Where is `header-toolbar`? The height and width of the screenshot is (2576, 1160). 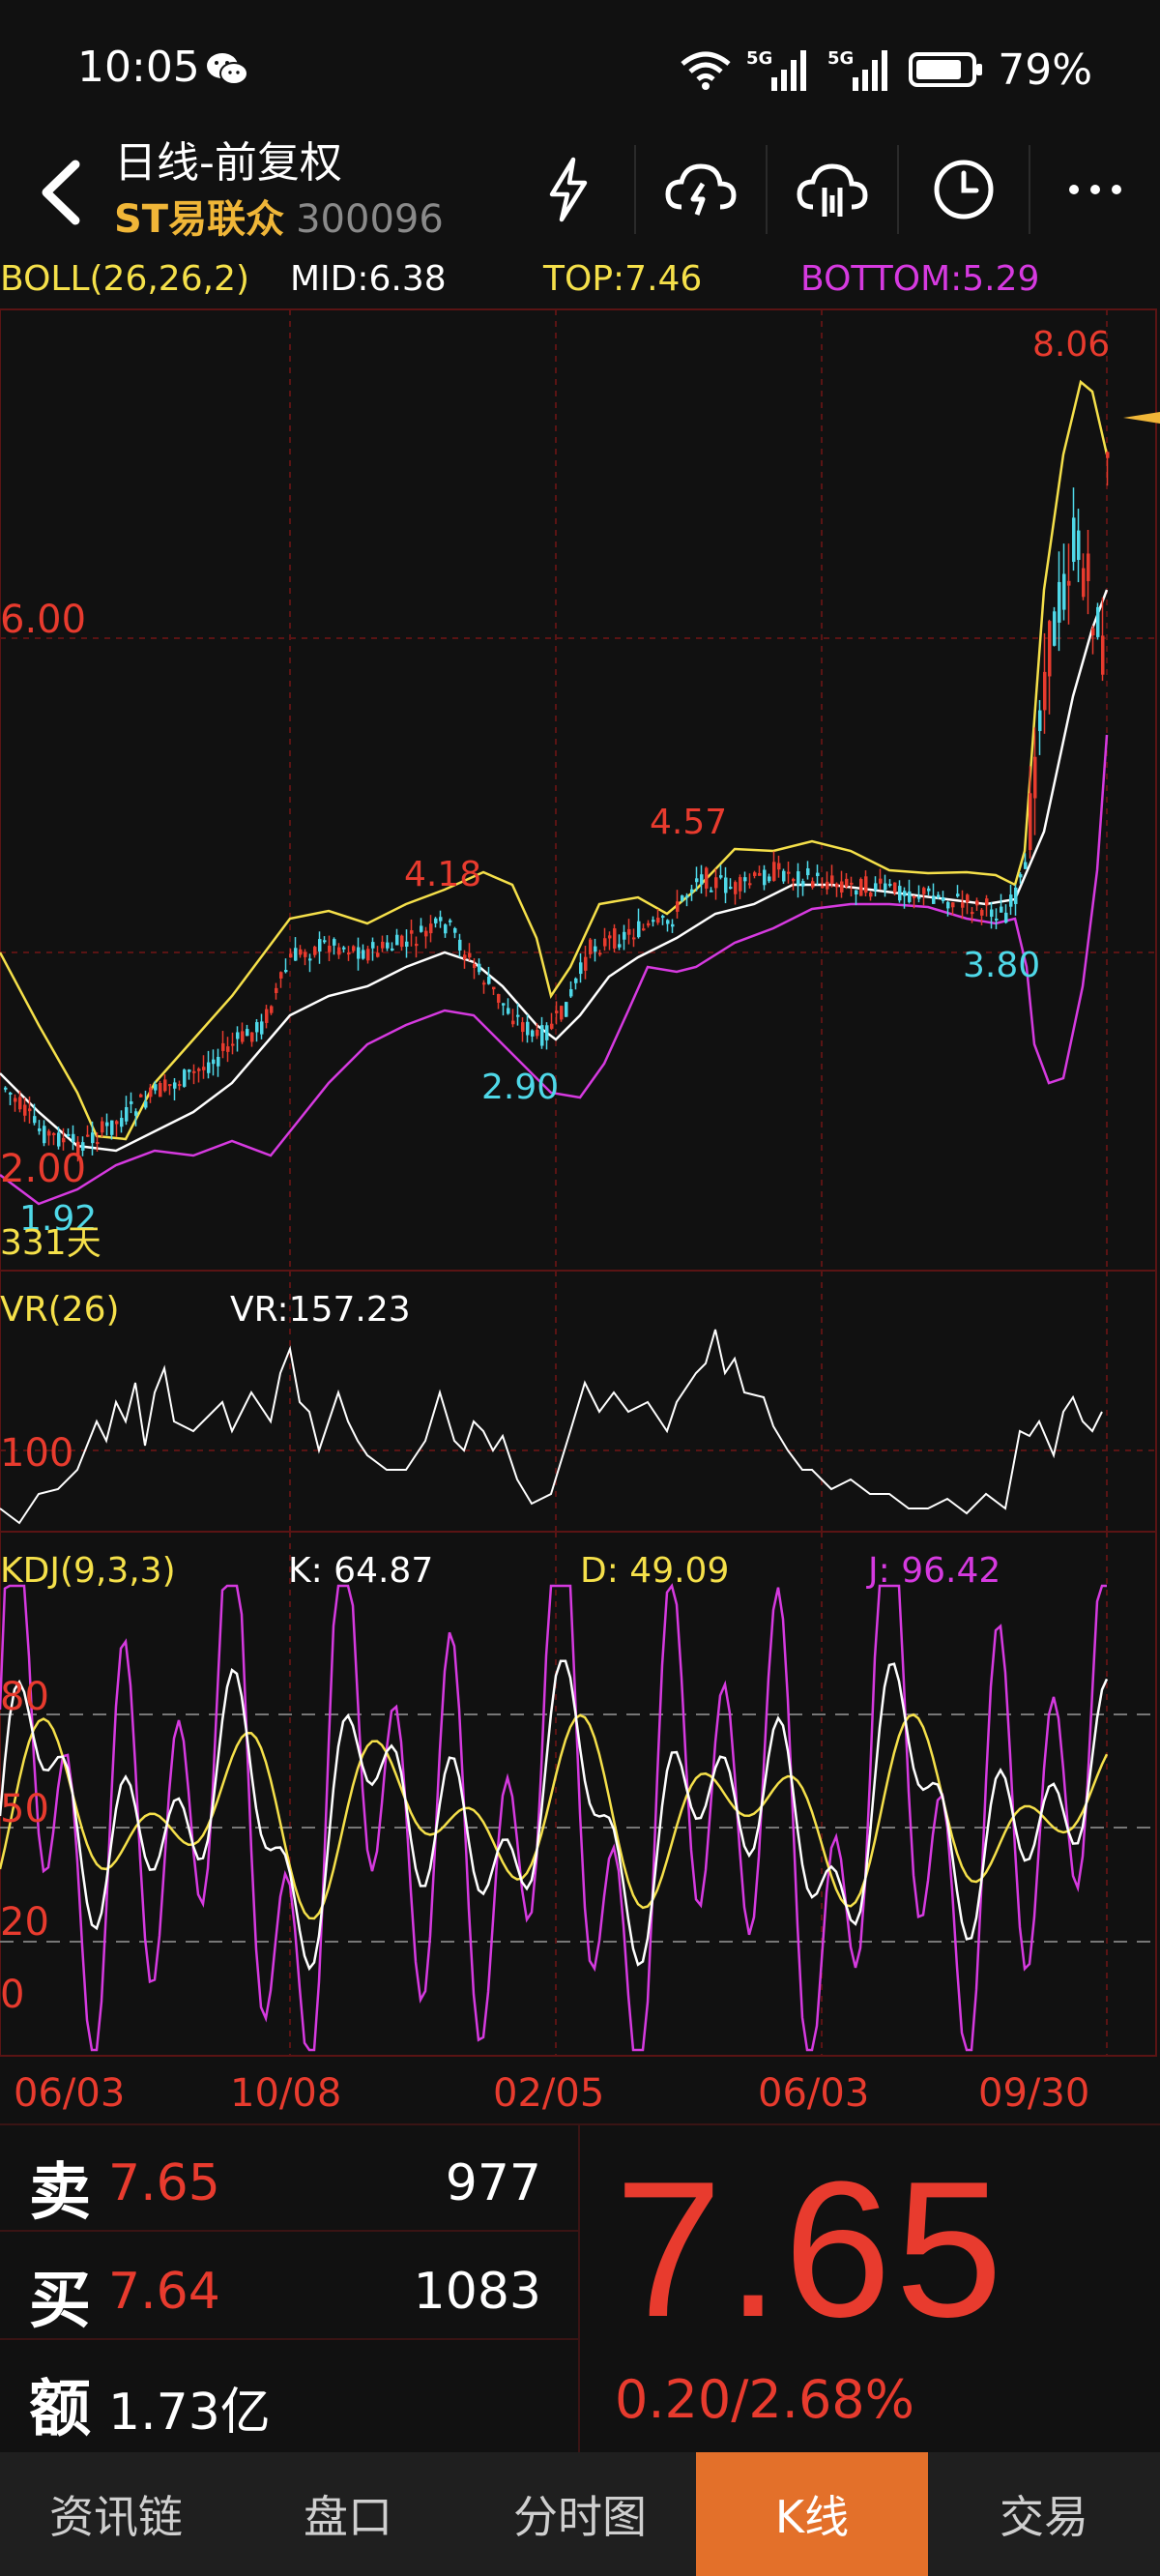 header-toolbar is located at coordinates (831, 189).